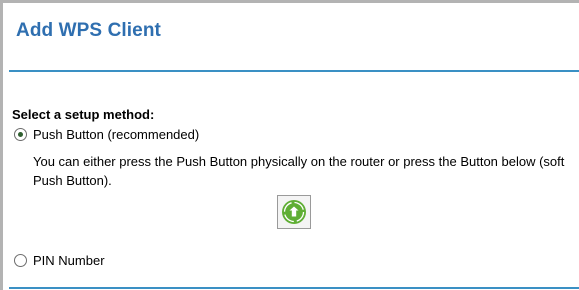  What do you see at coordinates (116, 134) in the screenshot?
I see `push-button-option-label: Push Button (recommended)` at bounding box center [116, 134].